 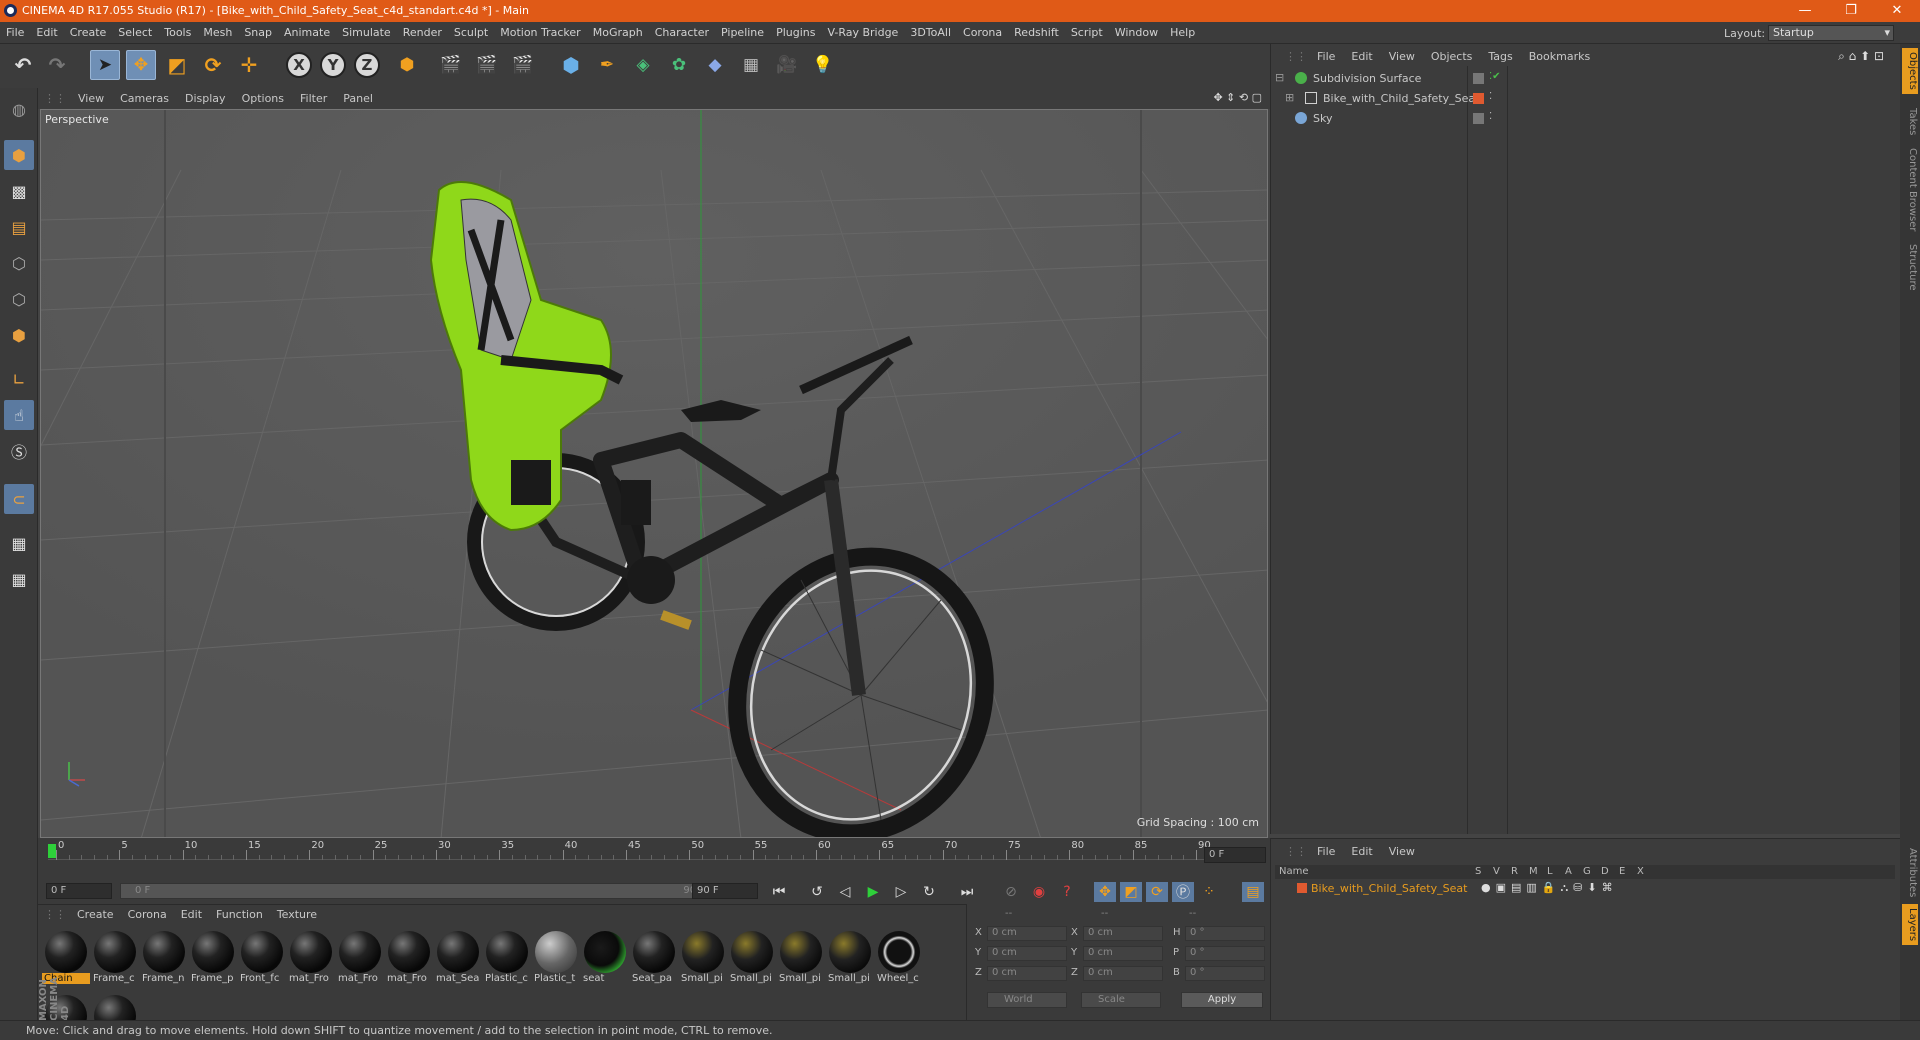 I want to click on menu-mesh: Mesh, so click(x=217, y=33).